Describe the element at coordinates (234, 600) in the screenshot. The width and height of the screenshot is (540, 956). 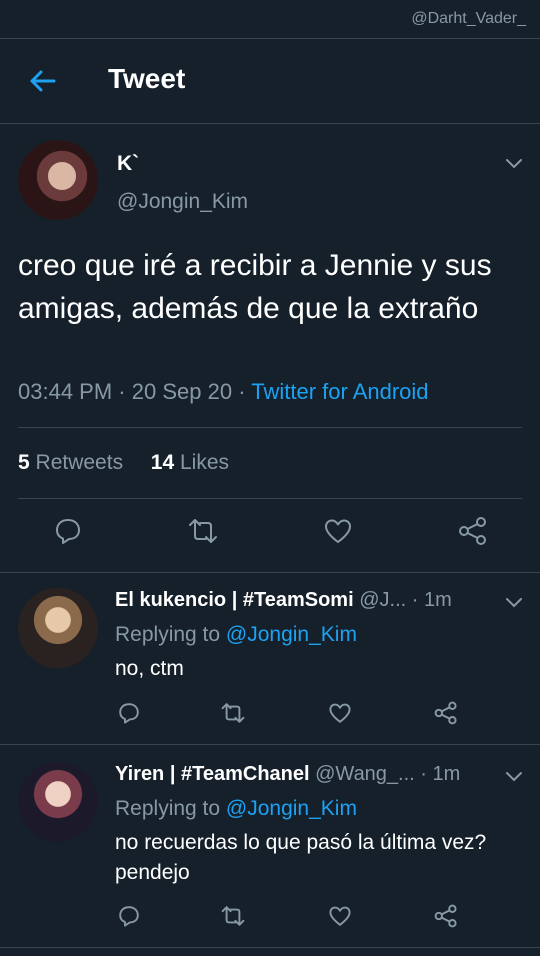
I see `reply-author-name: El kukencio | #TeamSomi` at that location.